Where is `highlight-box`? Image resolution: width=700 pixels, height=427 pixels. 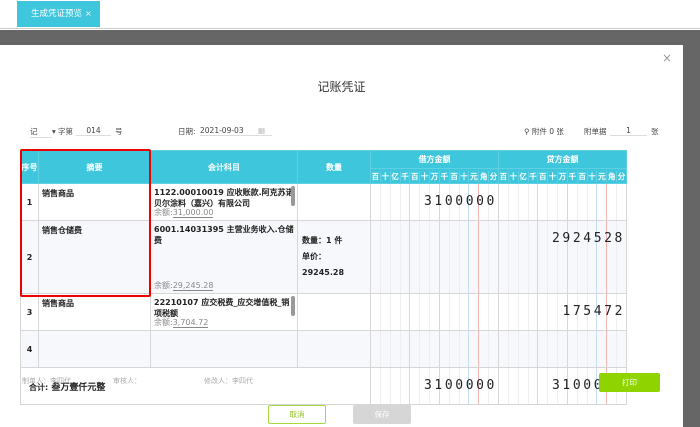
highlight-box is located at coordinates (85, 223).